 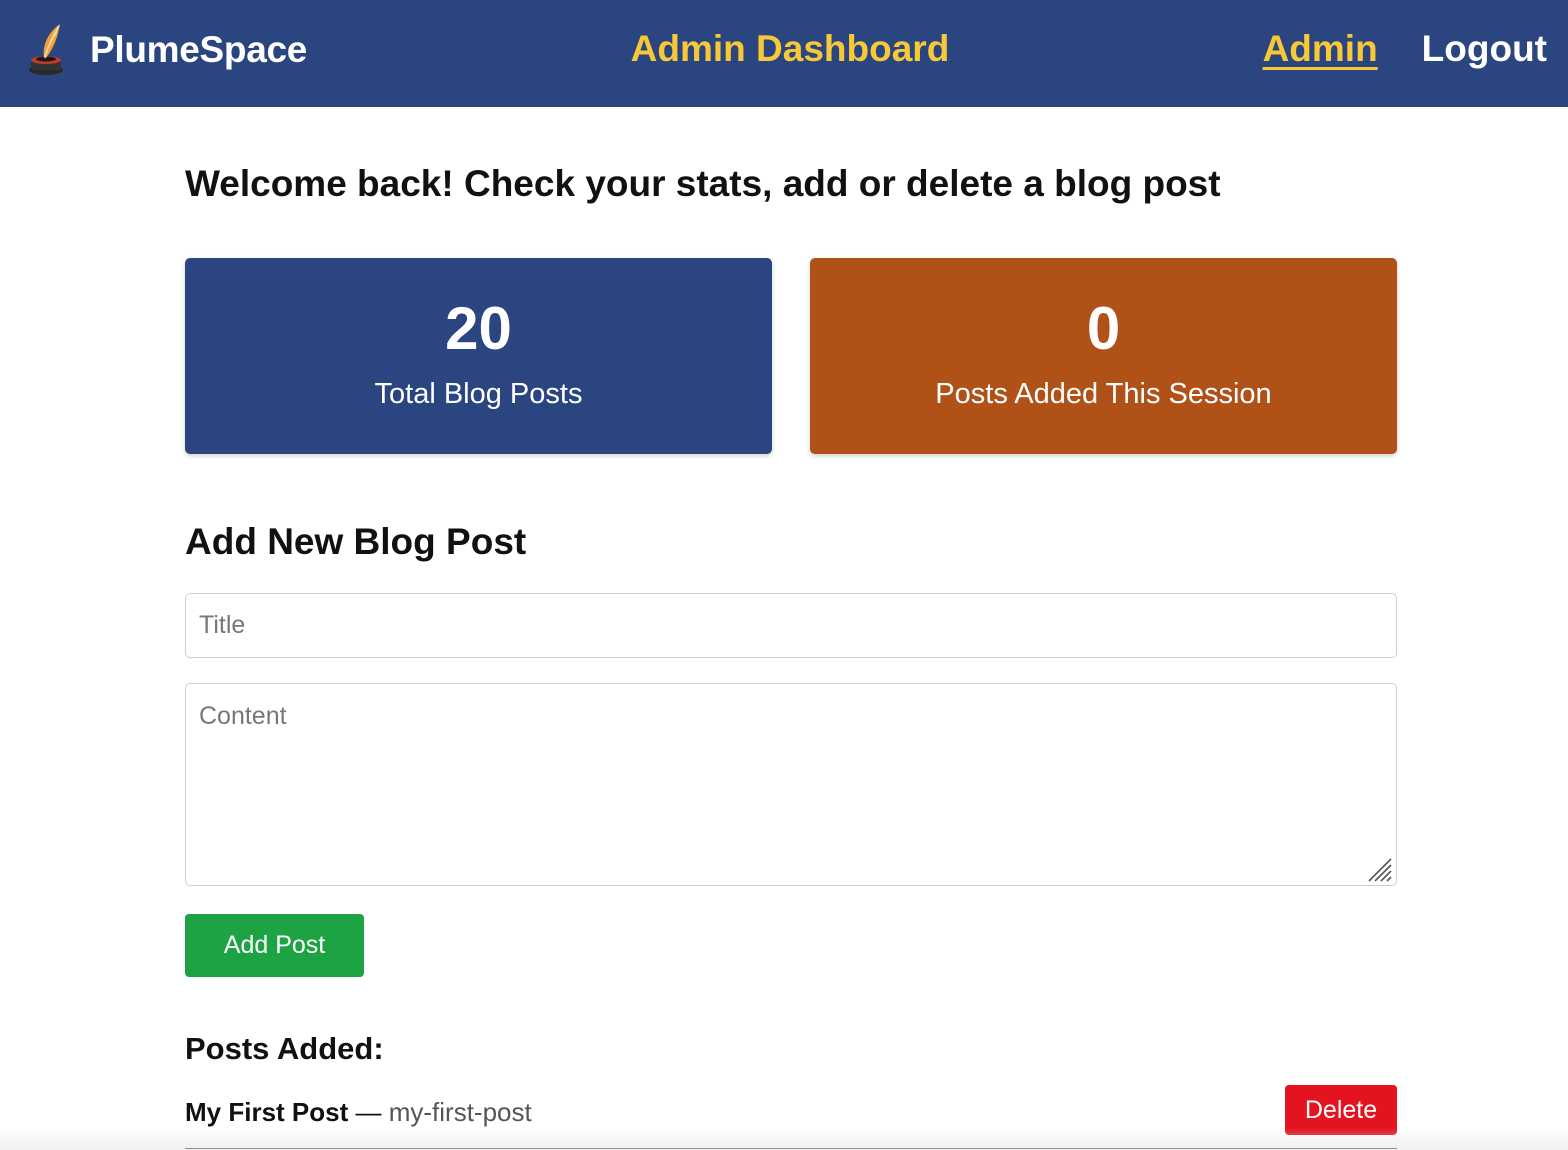 What do you see at coordinates (460, 1112) in the screenshot?
I see `post-slug: my-first-post` at bounding box center [460, 1112].